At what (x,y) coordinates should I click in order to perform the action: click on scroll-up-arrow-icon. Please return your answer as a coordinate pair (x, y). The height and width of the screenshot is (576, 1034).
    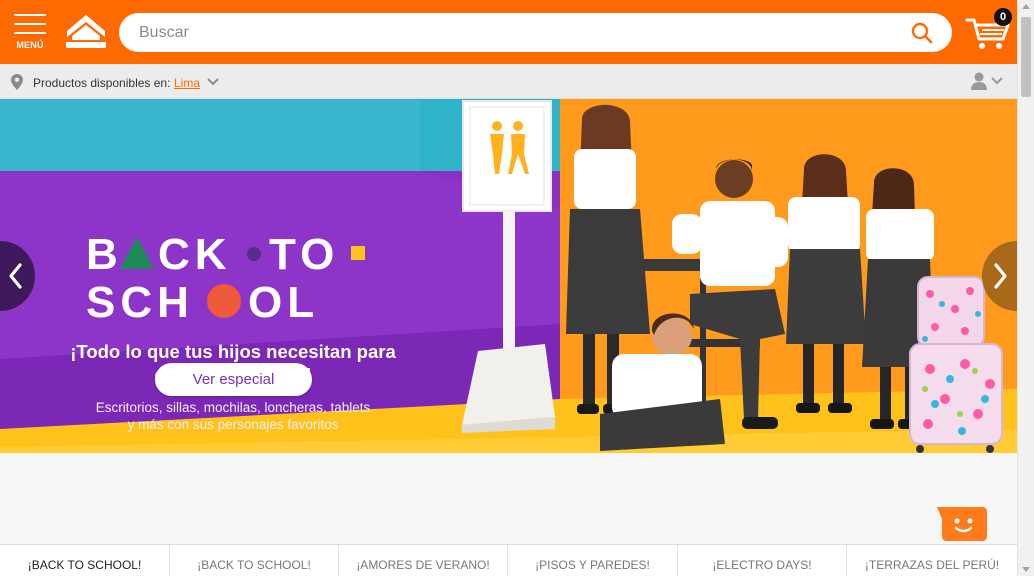
    Looking at the image, I should click on (1026, 6).